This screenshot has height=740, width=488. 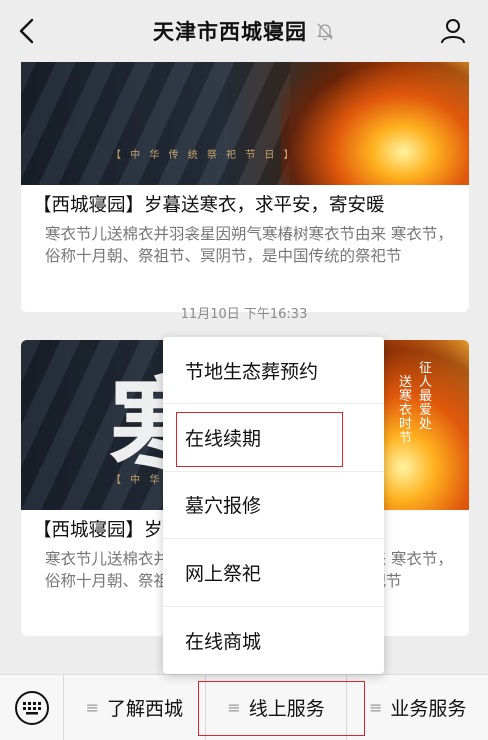 I want to click on article-title: 【西城寝园】岁暮送寒衣，求平安，寄安暖, so click(x=209, y=205).